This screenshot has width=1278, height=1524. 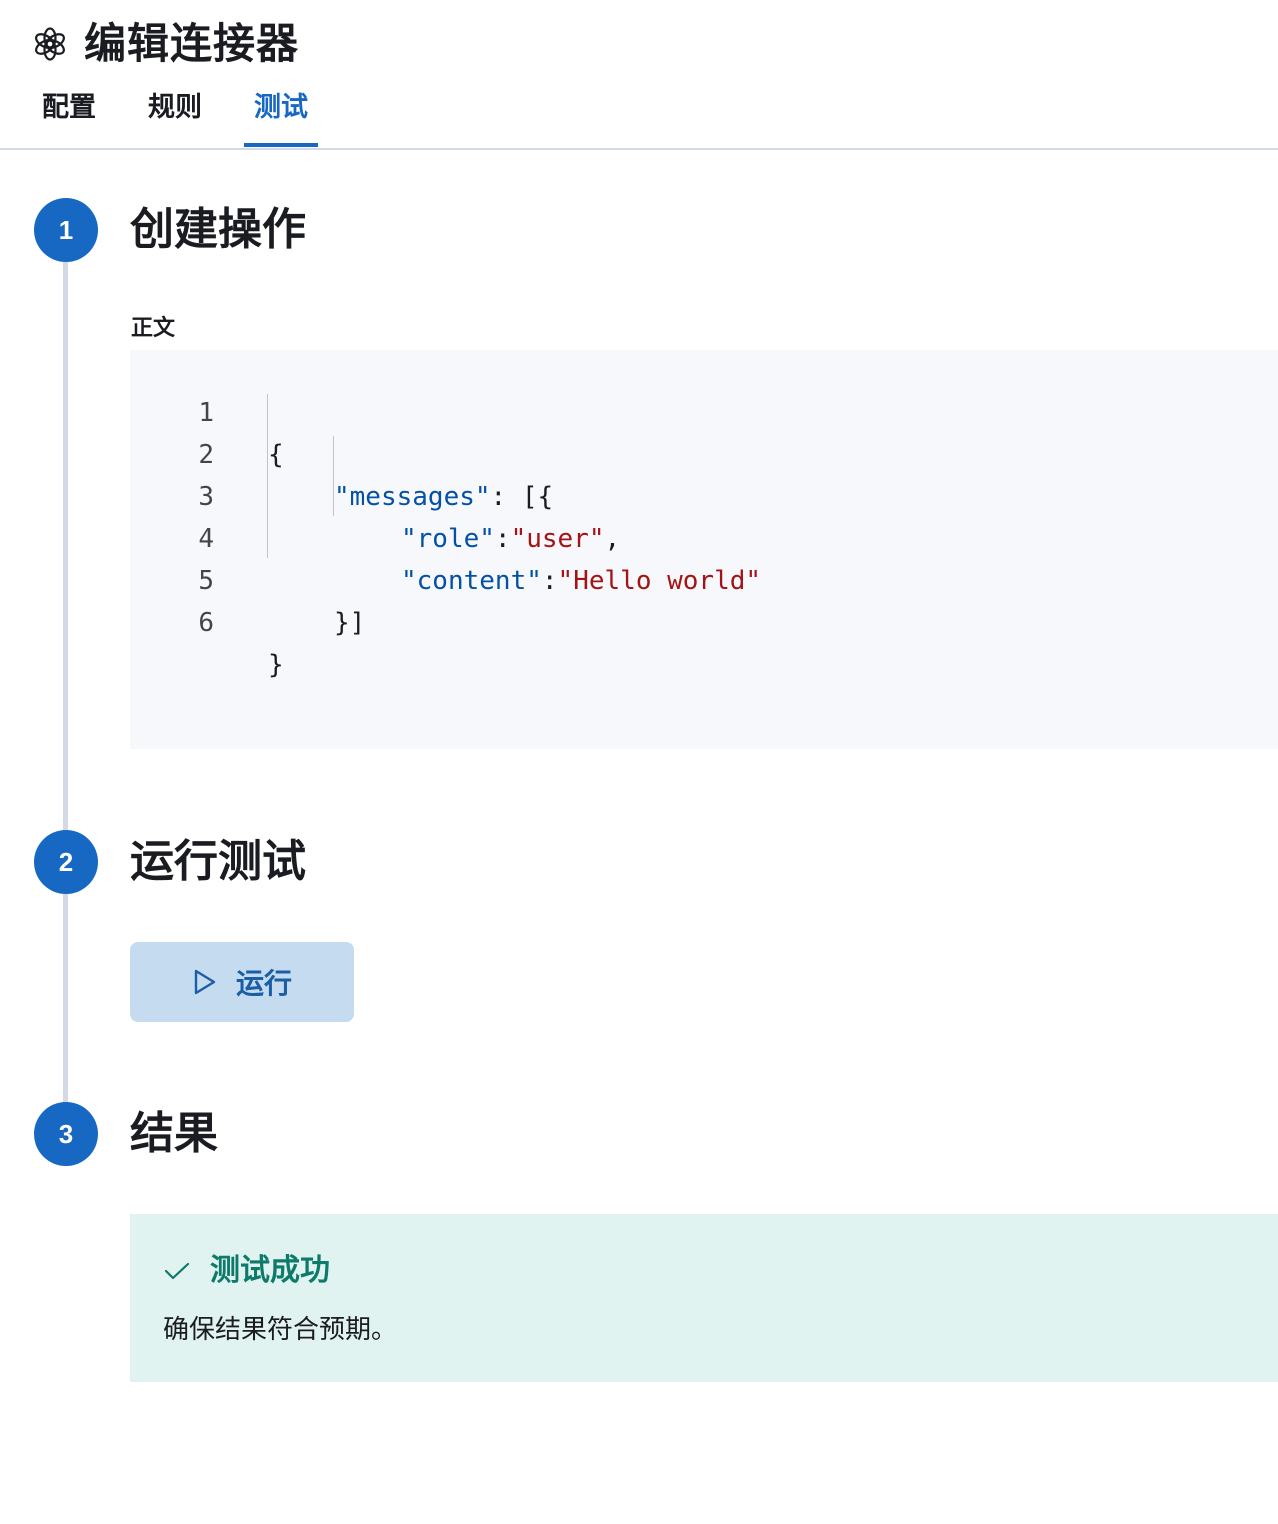 What do you see at coordinates (192, 43) in the screenshot?
I see `page-title: 编辑连接器` at bounding box center [192, 43].